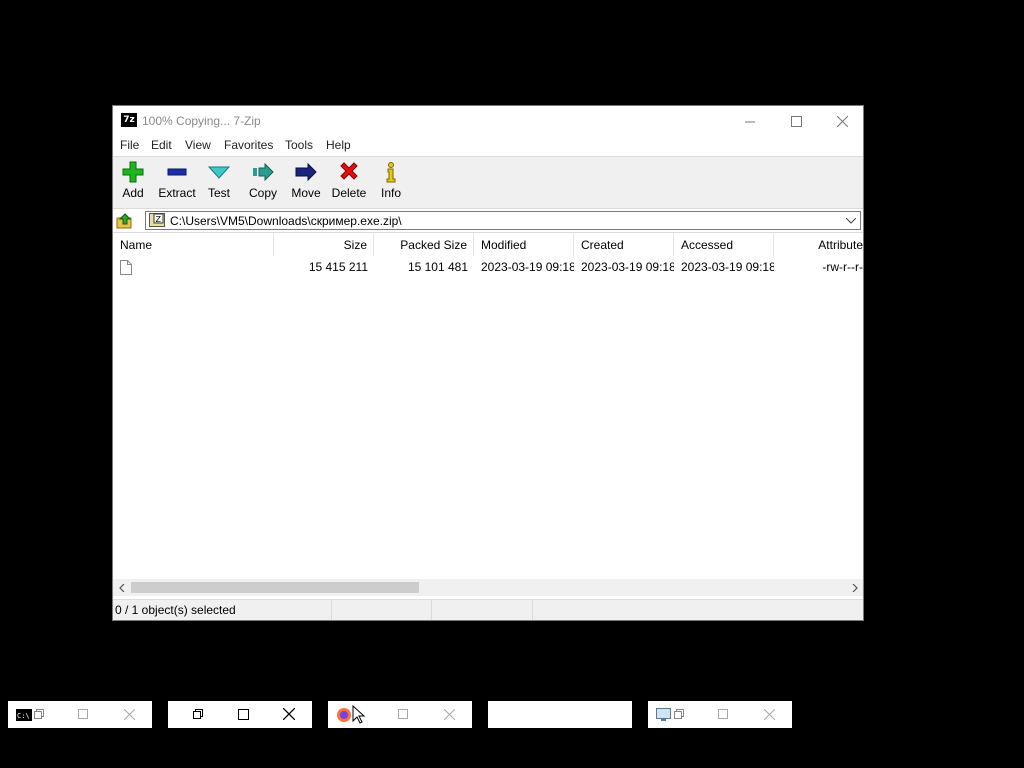 This screenshot has width=1024, height=768. What do you see at coordinates (727, 267) in the screenshot?
I see `file-accessed-cell: 2023-03-19 09:18` at bounding box center [727, 267].